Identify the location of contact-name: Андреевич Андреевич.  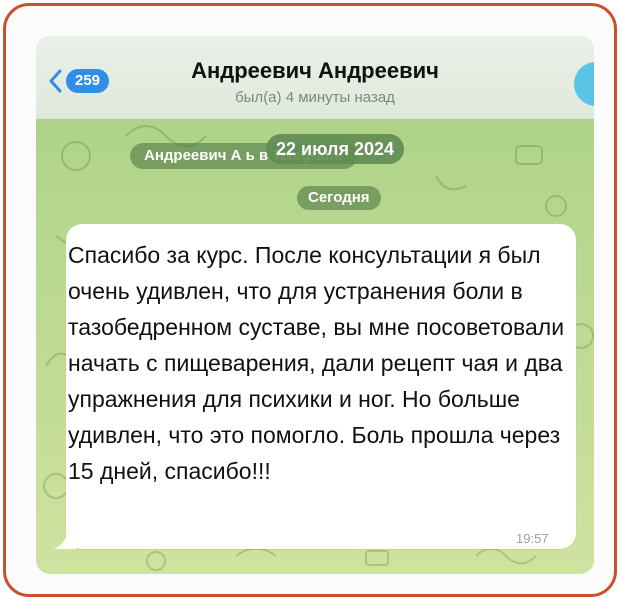
(315, 71).